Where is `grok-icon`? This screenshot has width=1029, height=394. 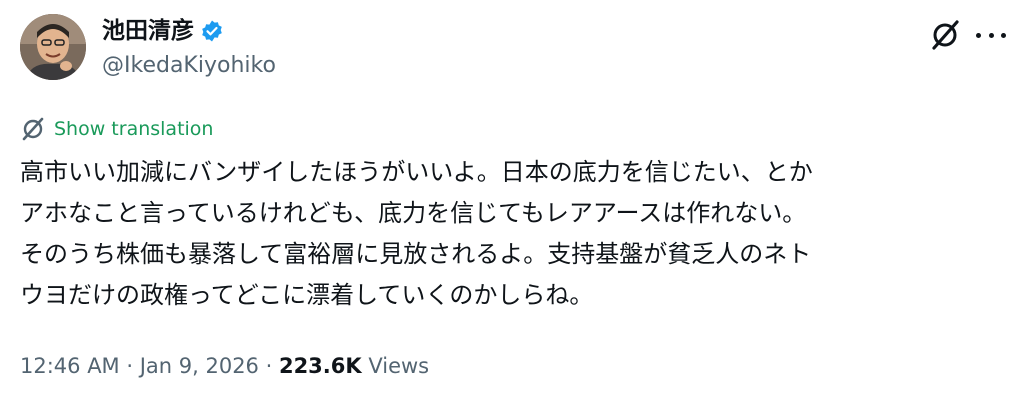
grok-icon is located at coordinates (945, 35).